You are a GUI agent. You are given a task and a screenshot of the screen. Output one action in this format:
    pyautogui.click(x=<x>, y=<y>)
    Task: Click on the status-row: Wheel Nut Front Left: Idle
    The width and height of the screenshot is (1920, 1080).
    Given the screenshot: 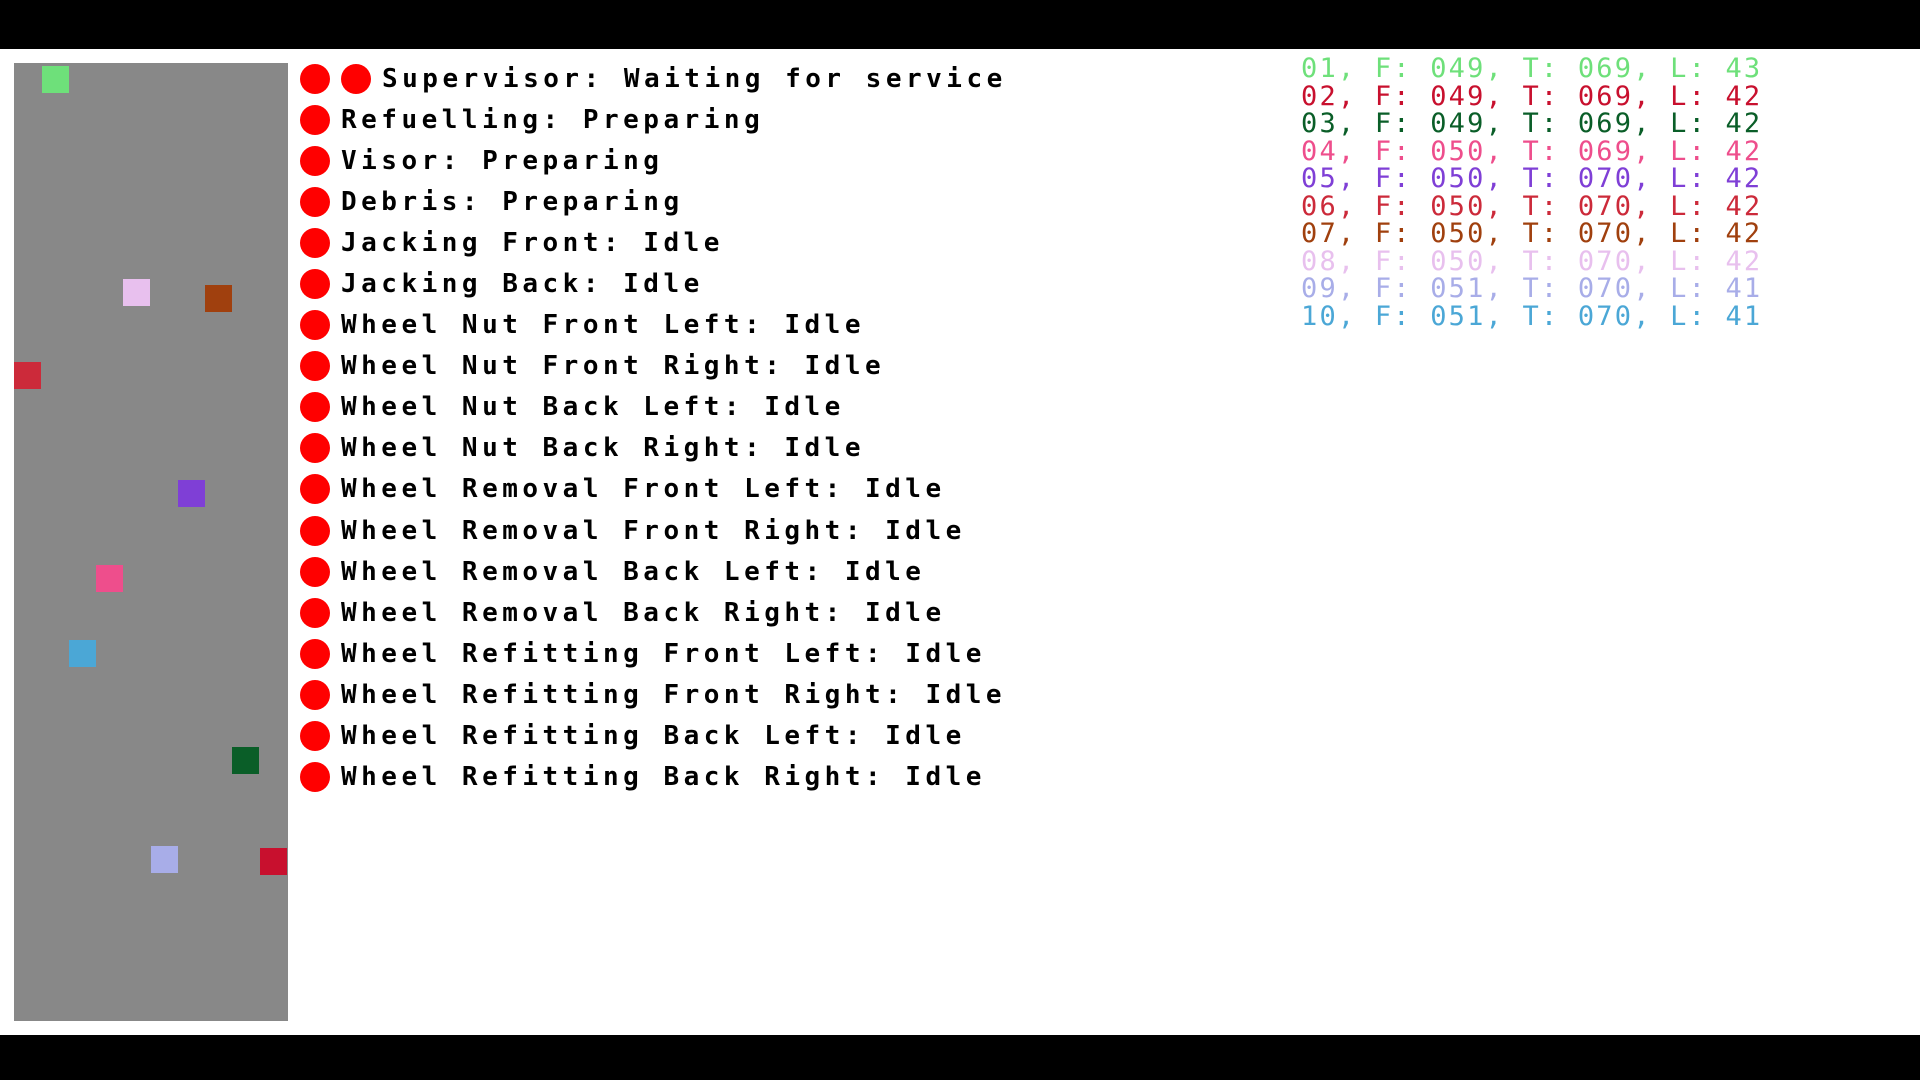 What is the action you would take?
    pyautogui.click(x=653, y=325)
    